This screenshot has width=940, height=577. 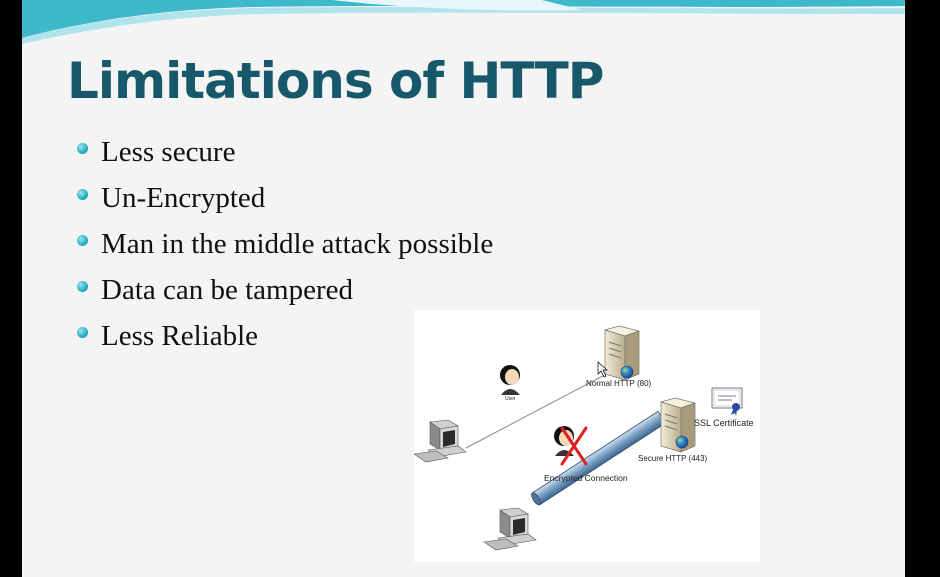 I want to click on list-item: Un-Encrypted, so click(x=285, y=201).